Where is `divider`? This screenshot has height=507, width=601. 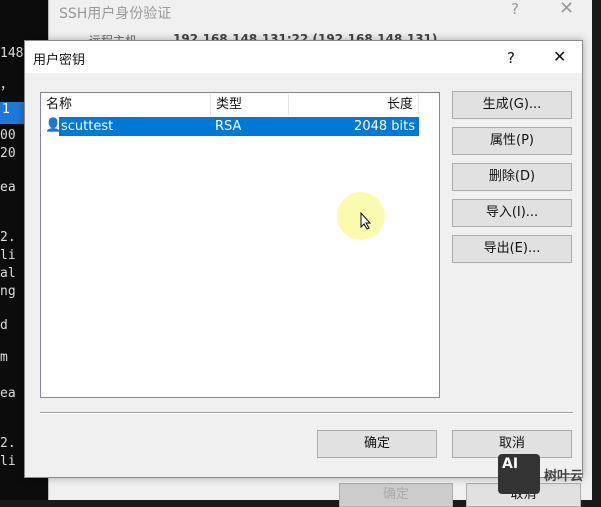 divider is located at coordinates (306, 413).